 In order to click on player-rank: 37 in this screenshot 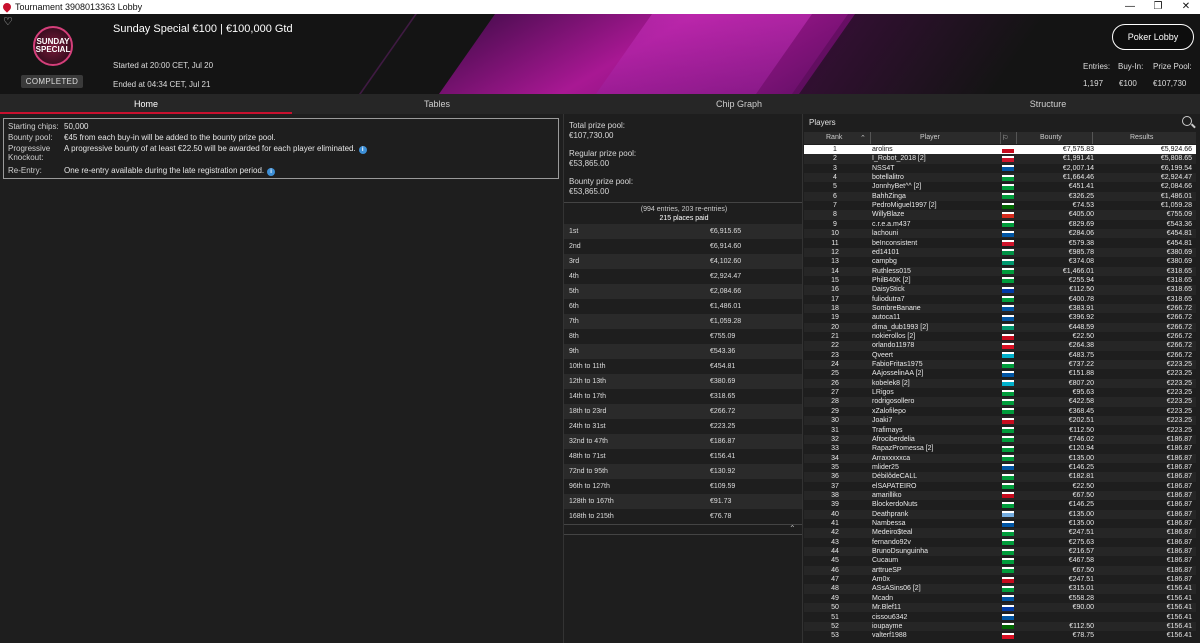, I will do `click(835, 486)`.